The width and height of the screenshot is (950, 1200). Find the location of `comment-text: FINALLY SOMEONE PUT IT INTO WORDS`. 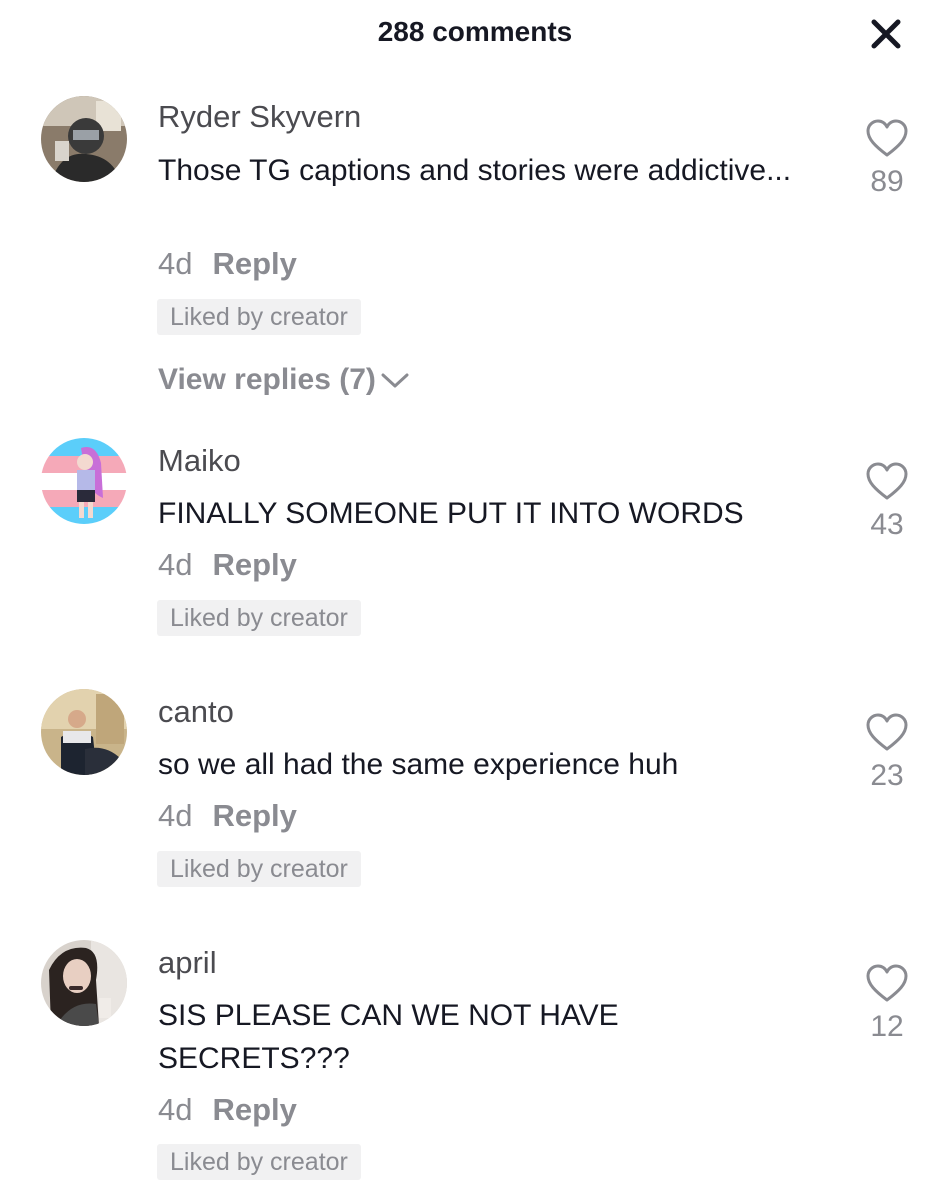

comment-text: FINALLY SOMEONE PUT IT INTO WORDS is located at coordinates (451, 513).